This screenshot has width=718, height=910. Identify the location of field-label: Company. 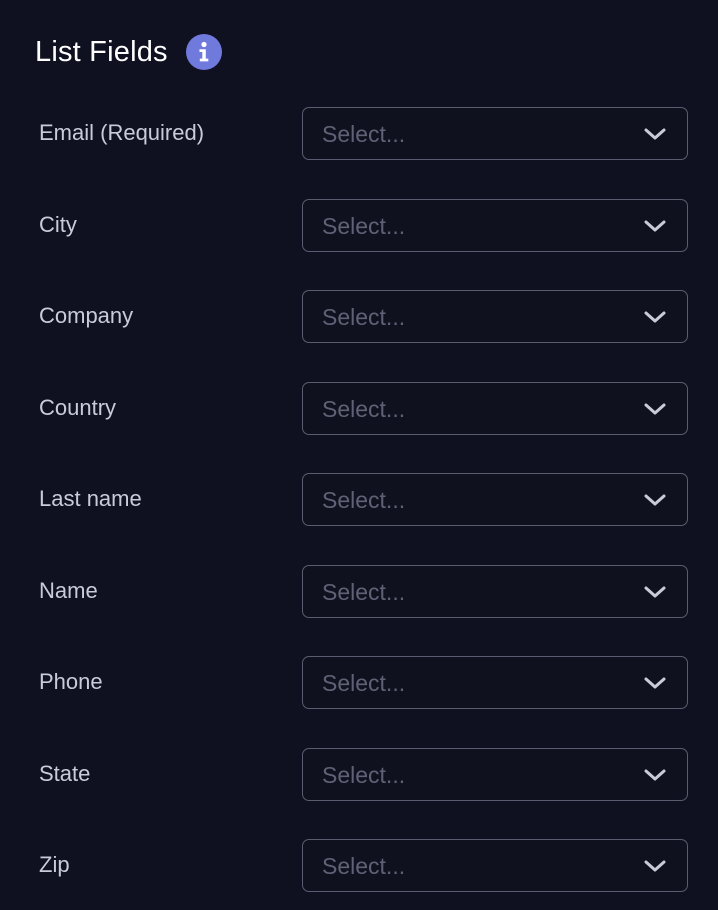
(86, 315).